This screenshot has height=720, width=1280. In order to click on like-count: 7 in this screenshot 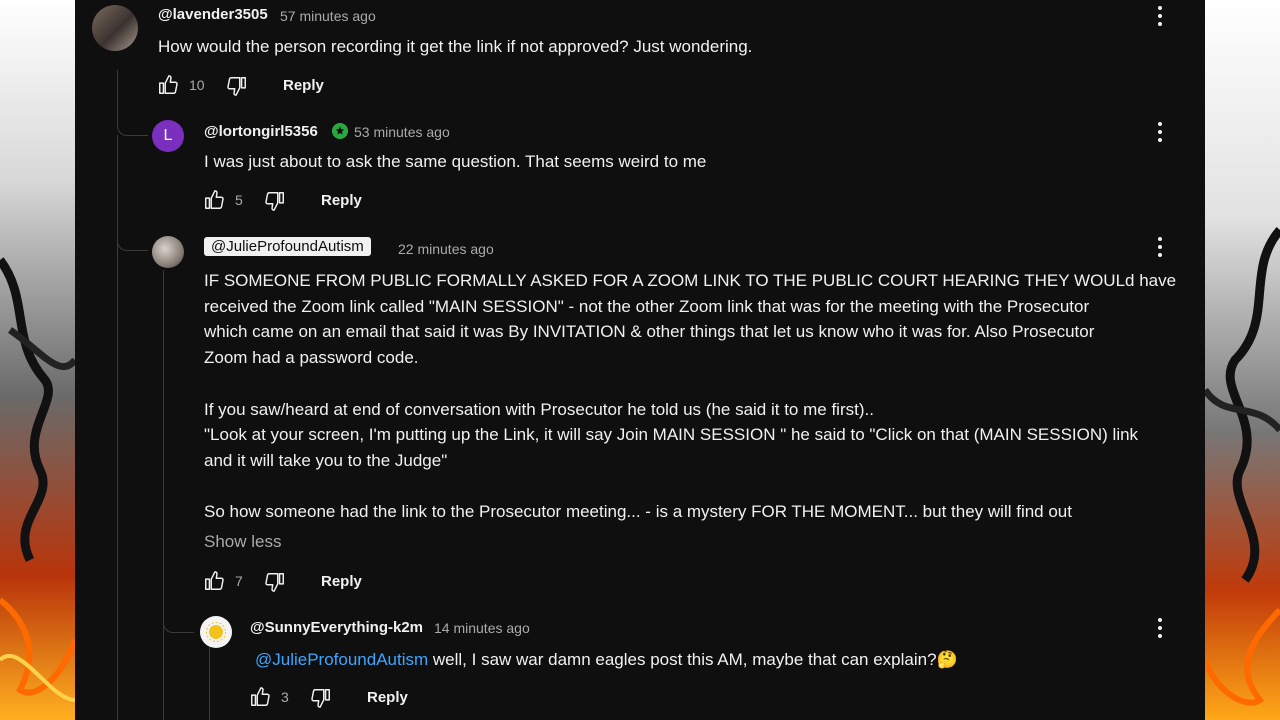, I will do `click(239, 581)`.